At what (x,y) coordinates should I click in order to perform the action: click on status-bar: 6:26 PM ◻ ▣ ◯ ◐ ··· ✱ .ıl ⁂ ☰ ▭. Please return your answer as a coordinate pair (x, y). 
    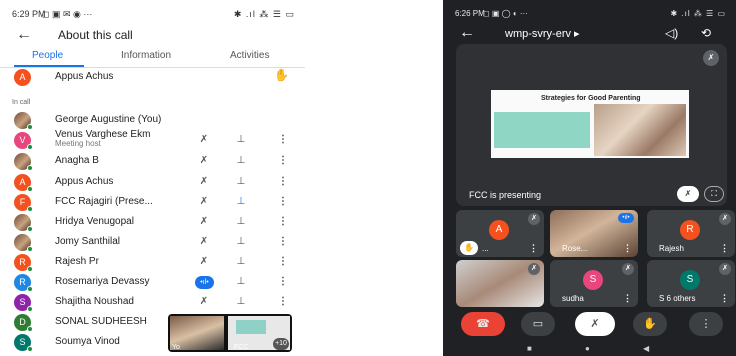
    Looking at the image, I should click on (589, 12).